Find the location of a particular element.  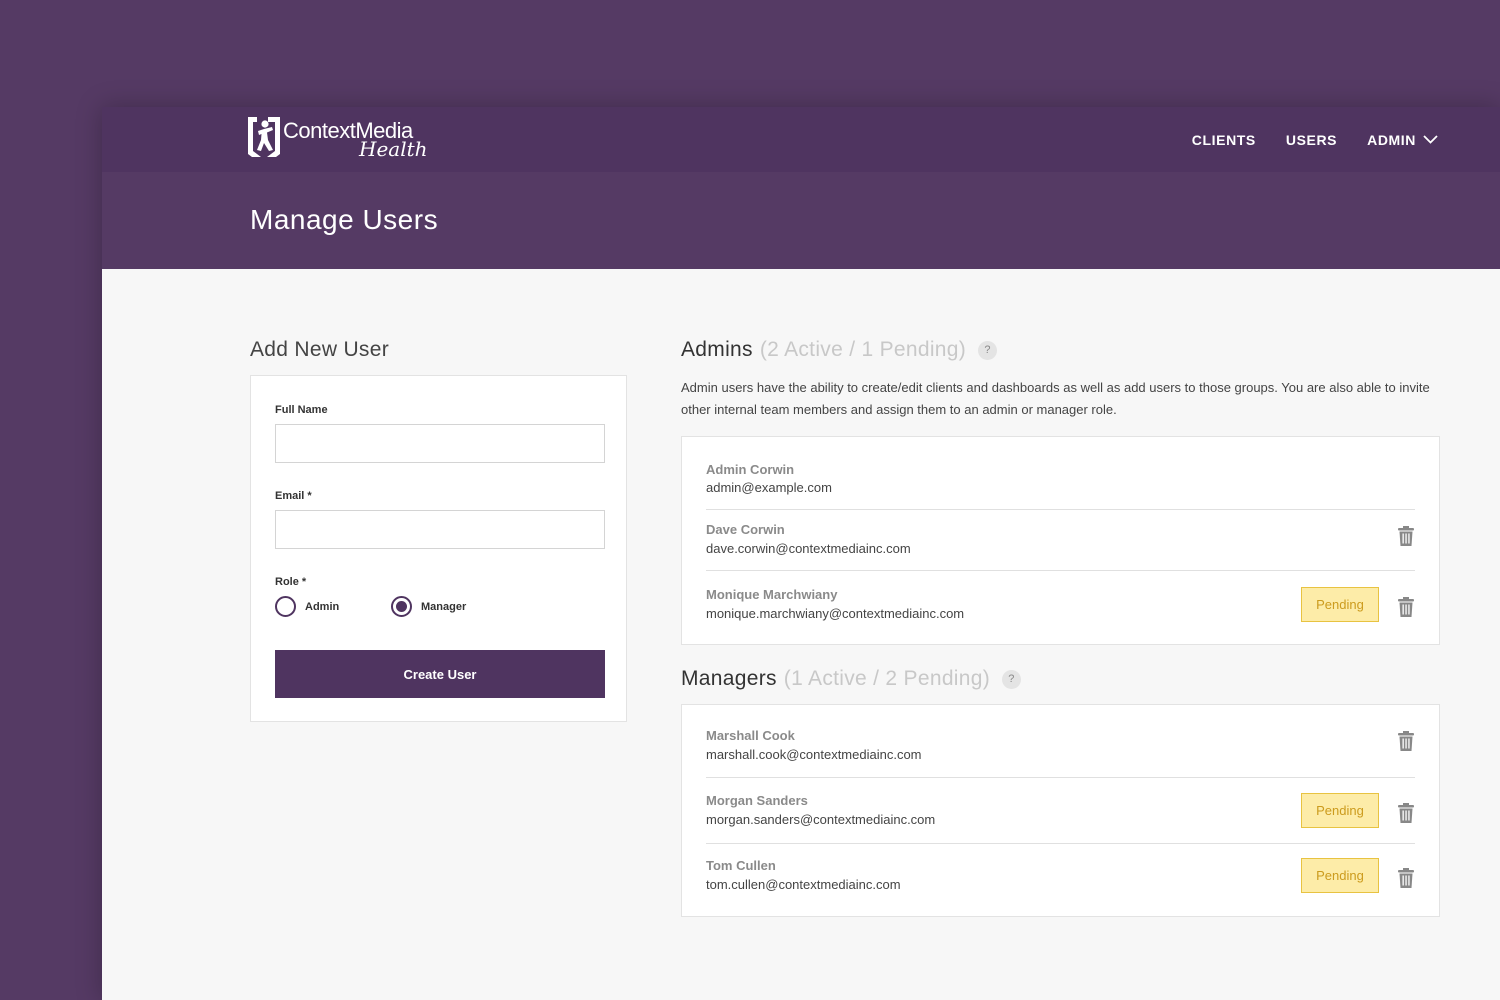

radio-unchecked-icon is located at coordinates (285, 606).